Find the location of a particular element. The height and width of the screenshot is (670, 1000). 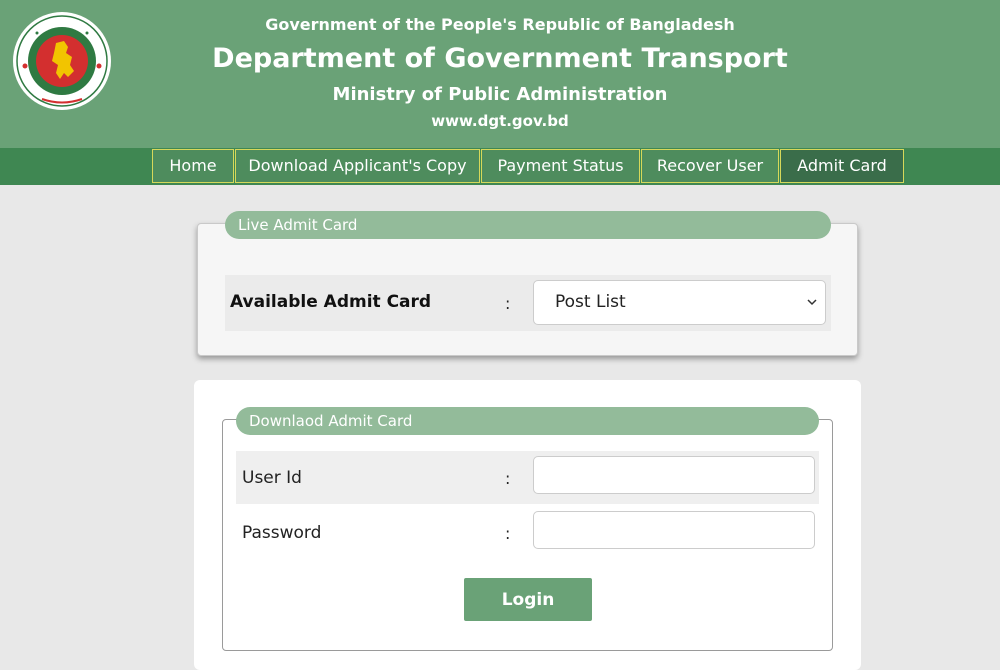

chevron-down-icon is located at coordinates (812, 302).